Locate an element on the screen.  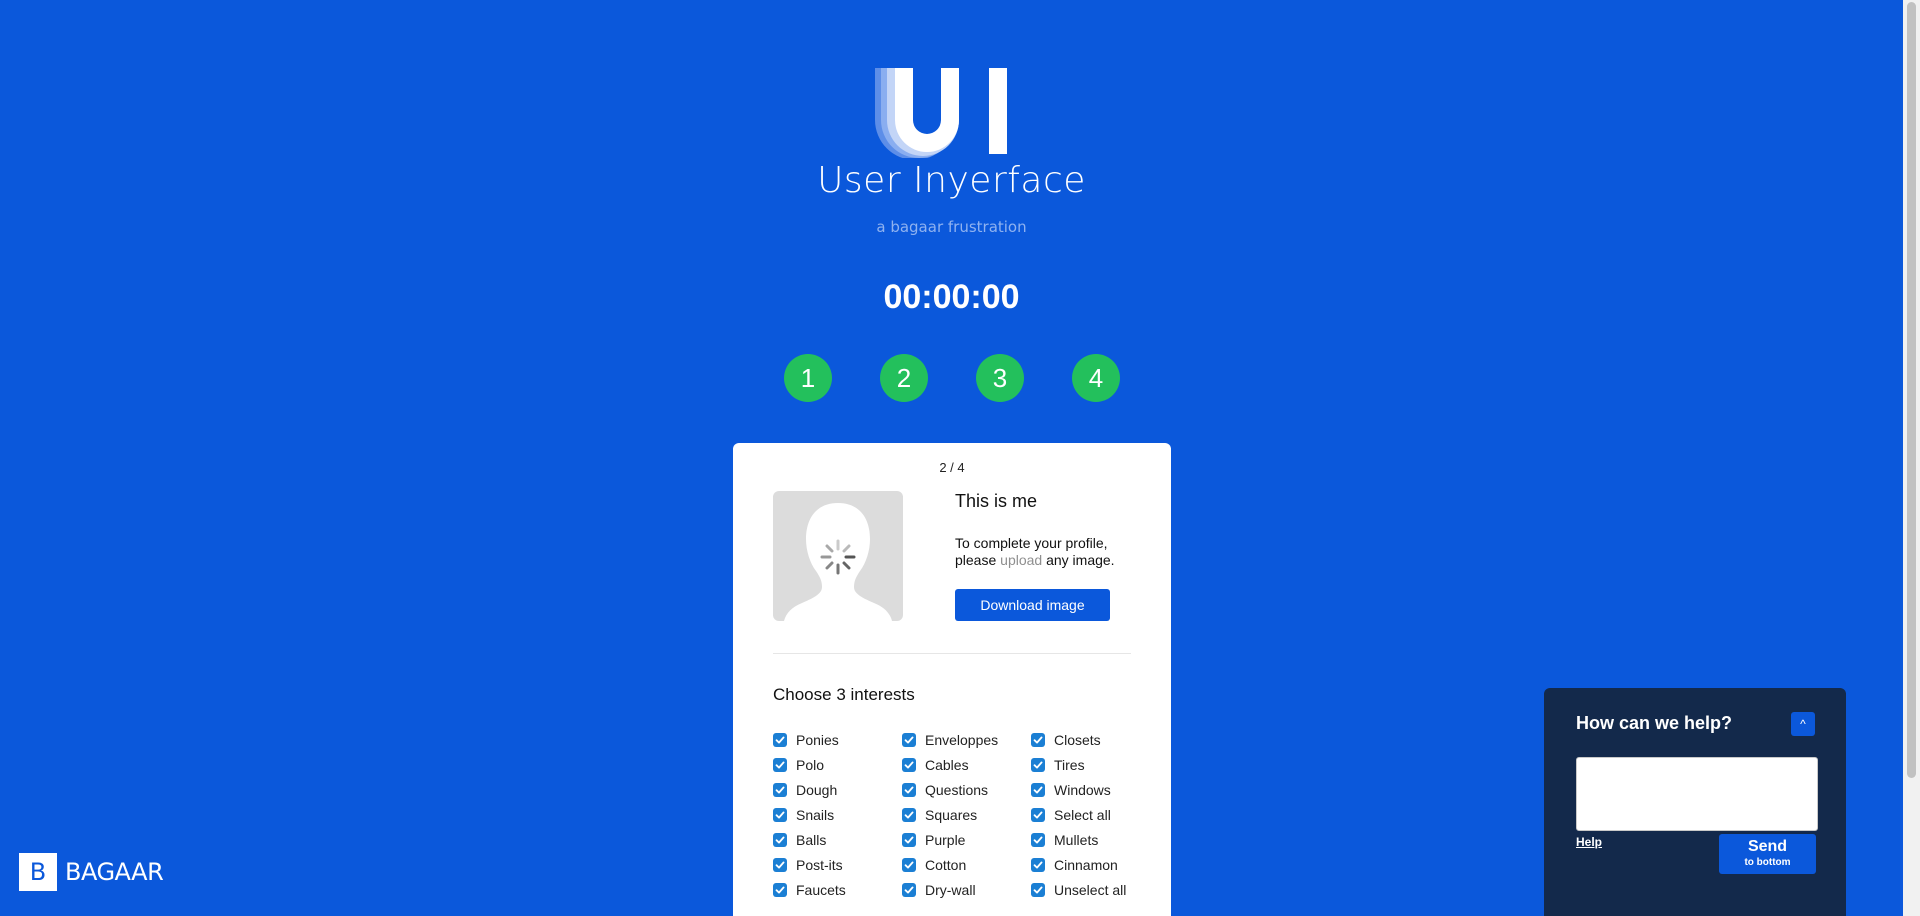
interest-label: Polo is located at coordinates (810, 765).